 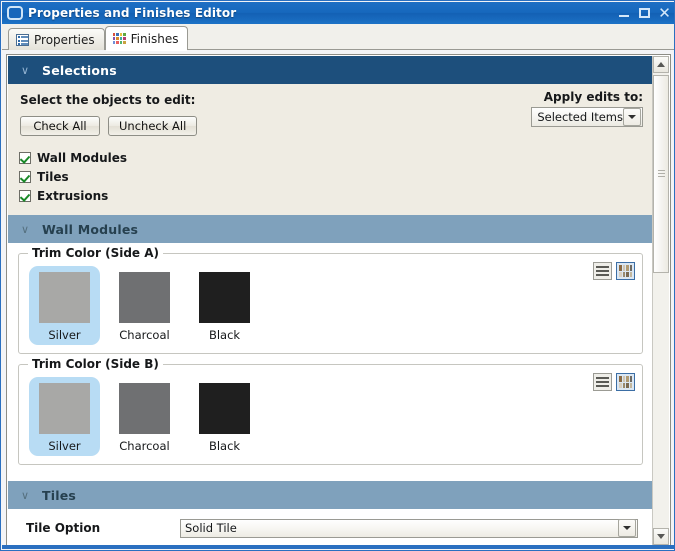 What do you see at coordinates (593, 97) in the screenshot?
I see `apply-edits-label: Apply edits to:` at bounding box center [593, 97].